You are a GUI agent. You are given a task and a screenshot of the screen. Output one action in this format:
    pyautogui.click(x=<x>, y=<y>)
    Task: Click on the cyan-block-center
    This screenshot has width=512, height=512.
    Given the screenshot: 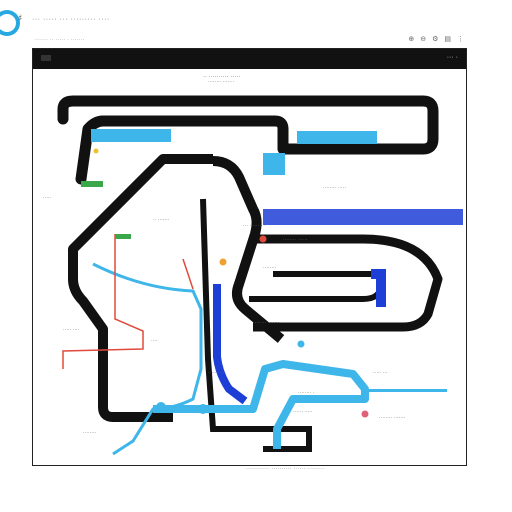 What is the action you would take?
    pyautogui.click(x=274, y=164)
    